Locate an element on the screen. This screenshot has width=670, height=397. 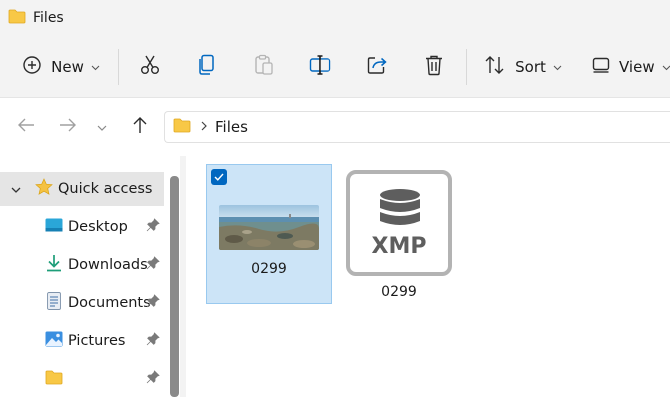
share-icon is located at coordinates (377, 67).